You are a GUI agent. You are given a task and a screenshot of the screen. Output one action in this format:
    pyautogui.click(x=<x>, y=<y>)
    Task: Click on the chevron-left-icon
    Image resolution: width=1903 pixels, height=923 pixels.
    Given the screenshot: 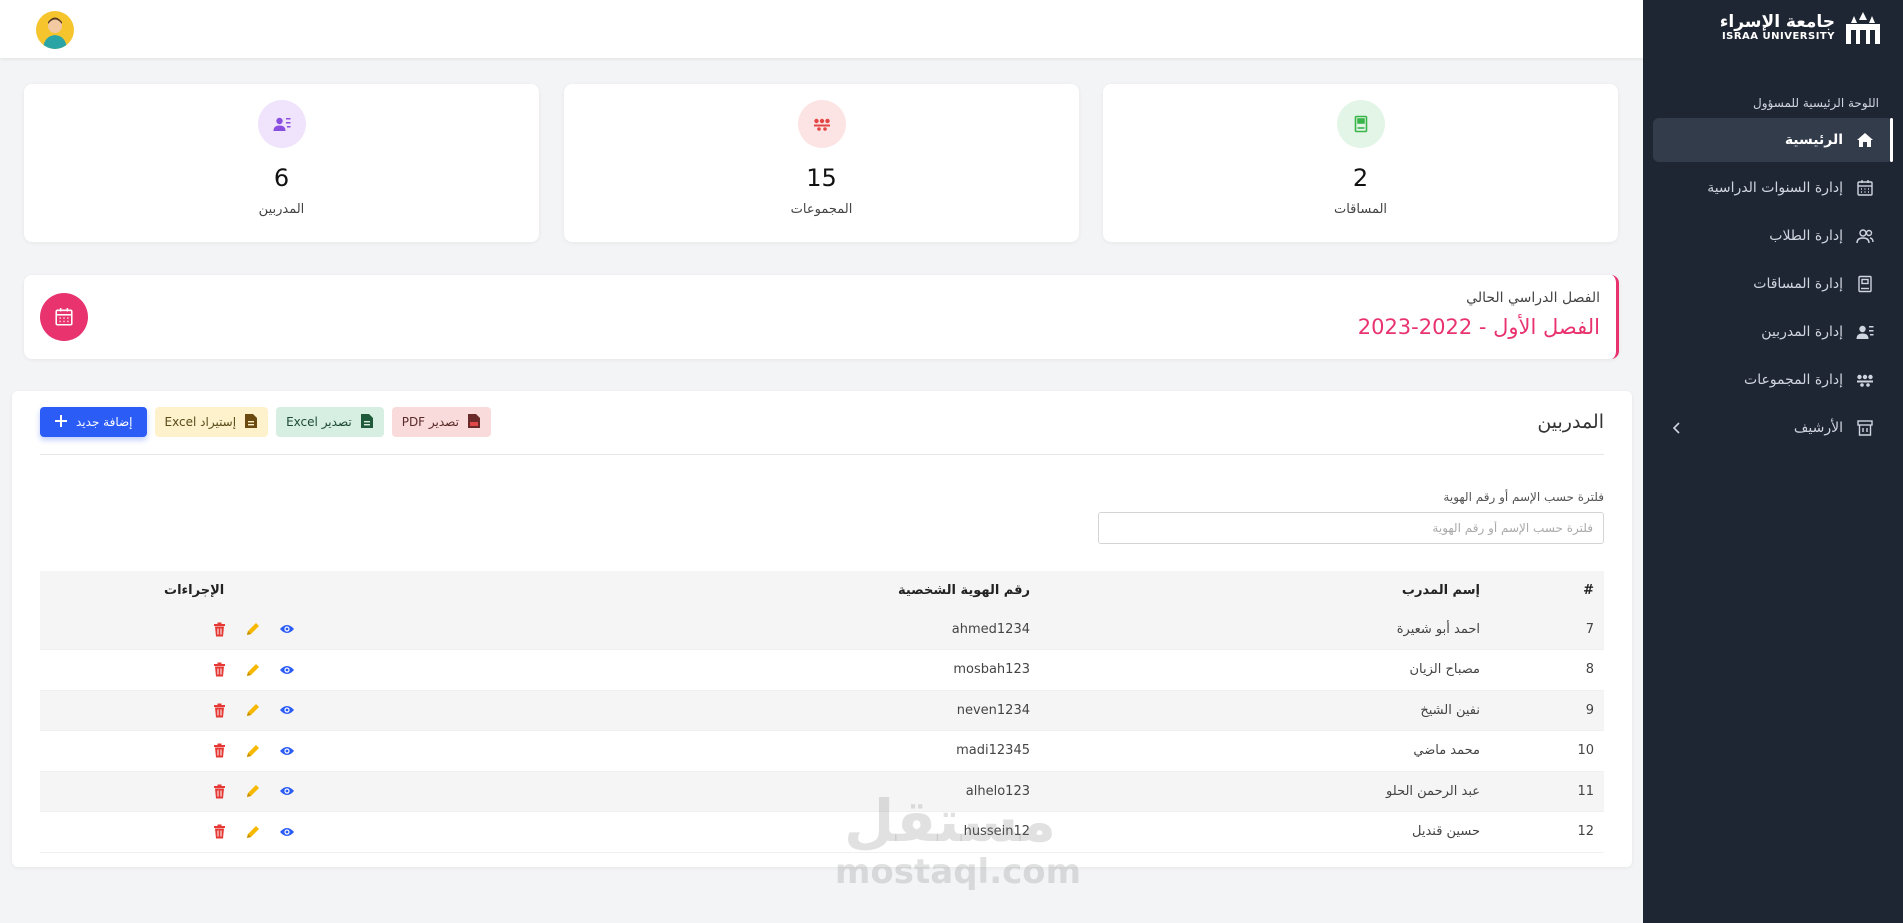 What is the action you would take?
    pyautogui.click(x=1677, y=428)
    